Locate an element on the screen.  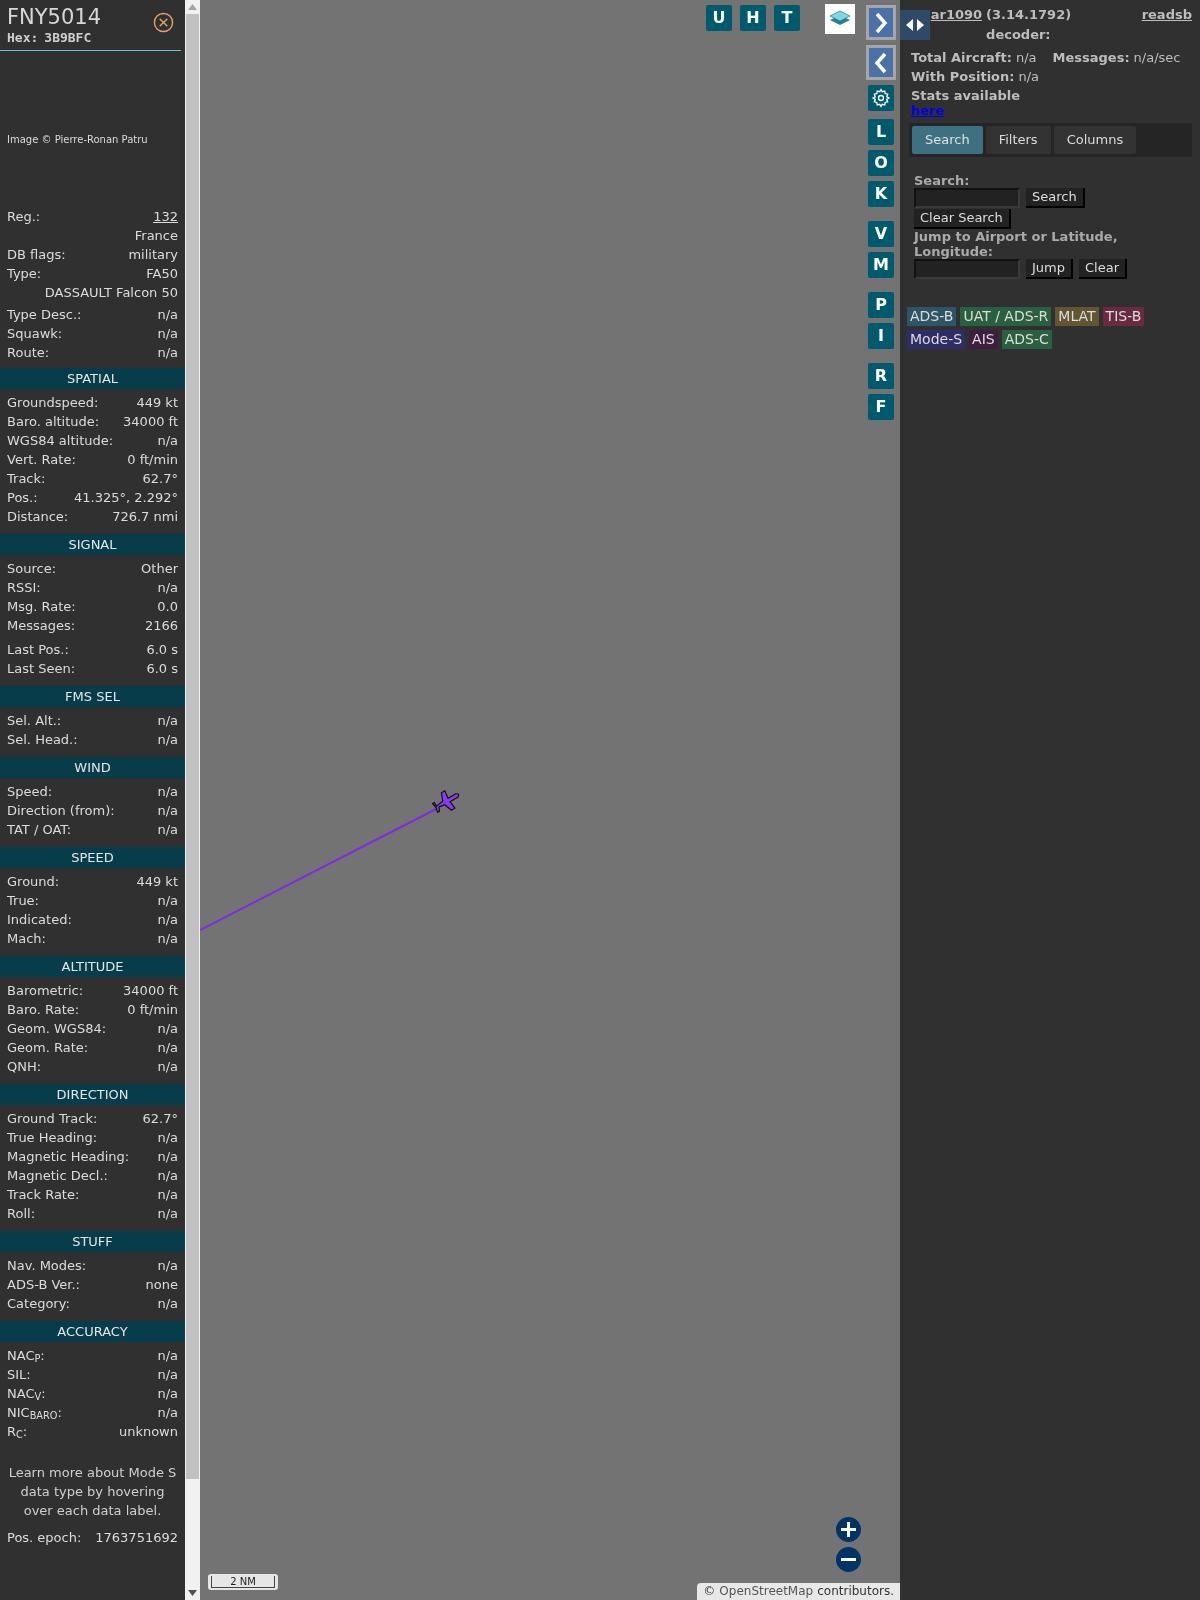
field-label: Ground Track: is located at coordinates (52, 1119).